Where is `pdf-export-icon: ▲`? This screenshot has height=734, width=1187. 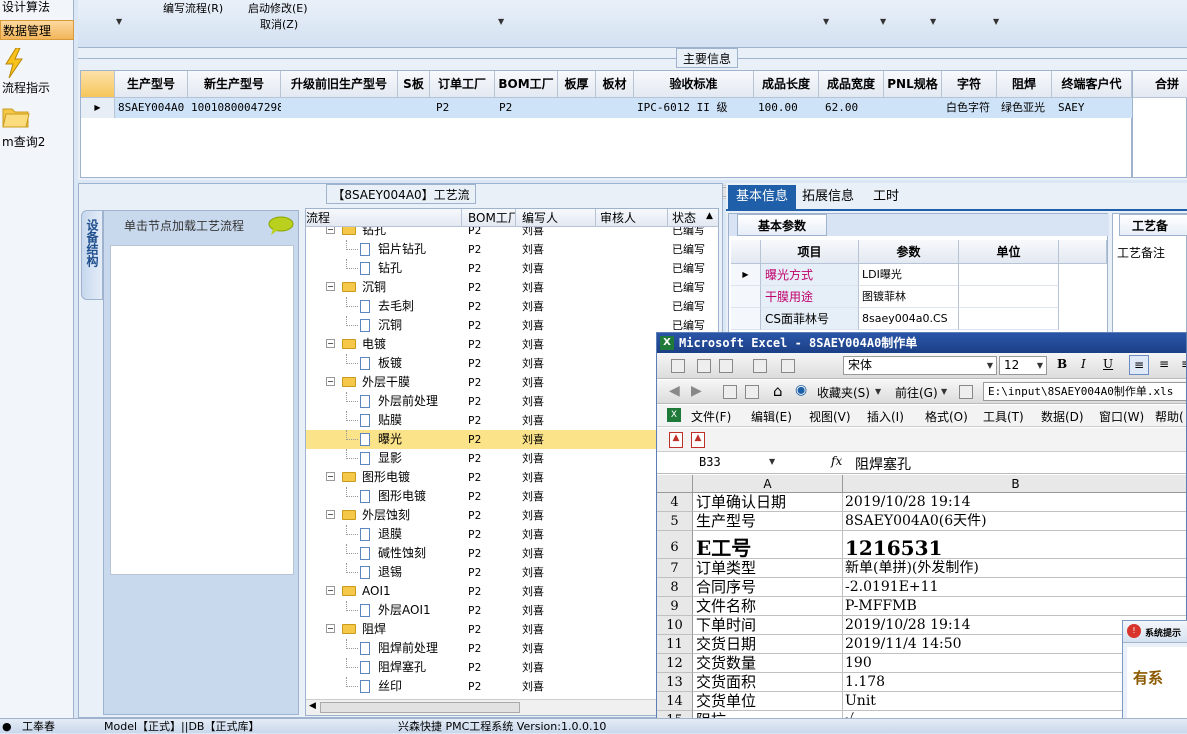
pdf-export-icon: ▲ is located at coordinates (698, 440).